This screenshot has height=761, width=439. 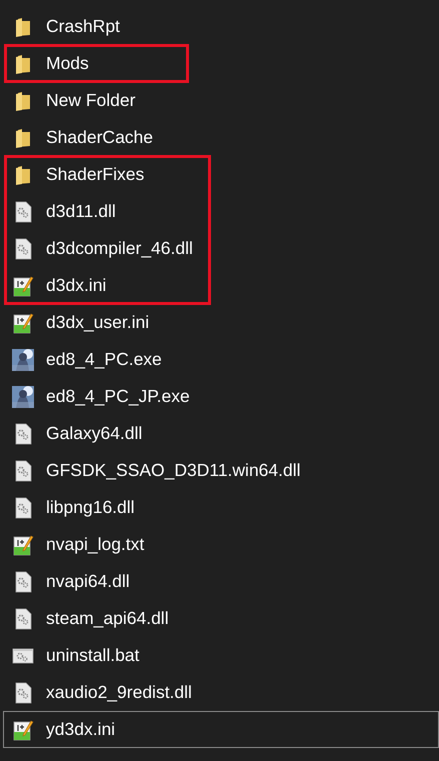 What do you see at coordinates (104, 359) in the screenshot?
I see `file-name: ed8_4_PC.exe` at bounding box center [104, 359].